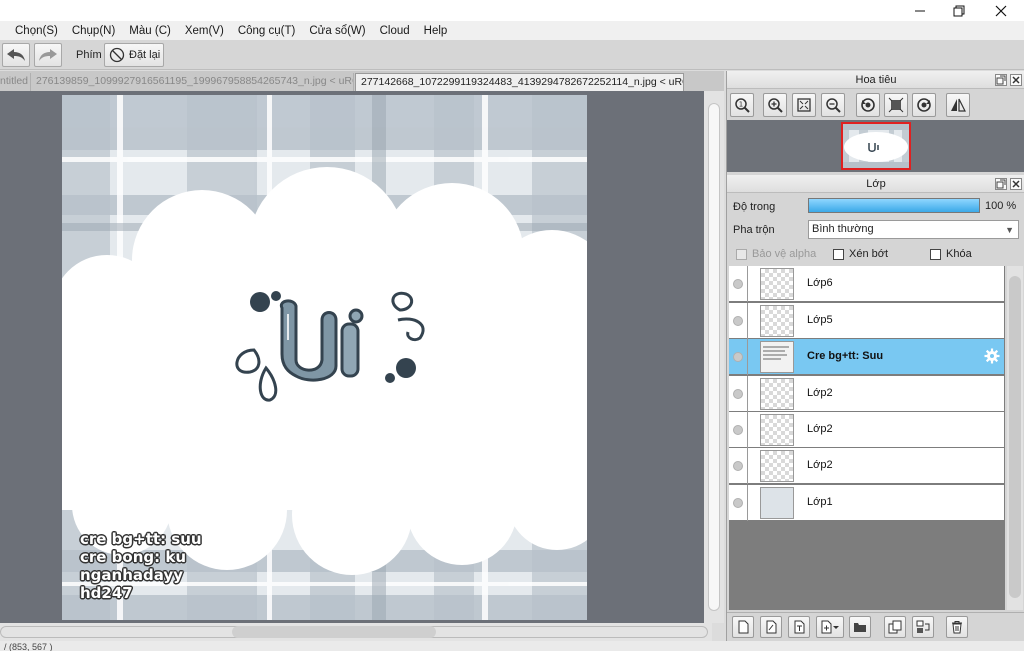 Image resolution: width=1024 pixels, height=651 pixels. What do you see at coordinates (436, 31) in the screenshot?
I see `menu-help: Help` at bounding box center [436, 31].